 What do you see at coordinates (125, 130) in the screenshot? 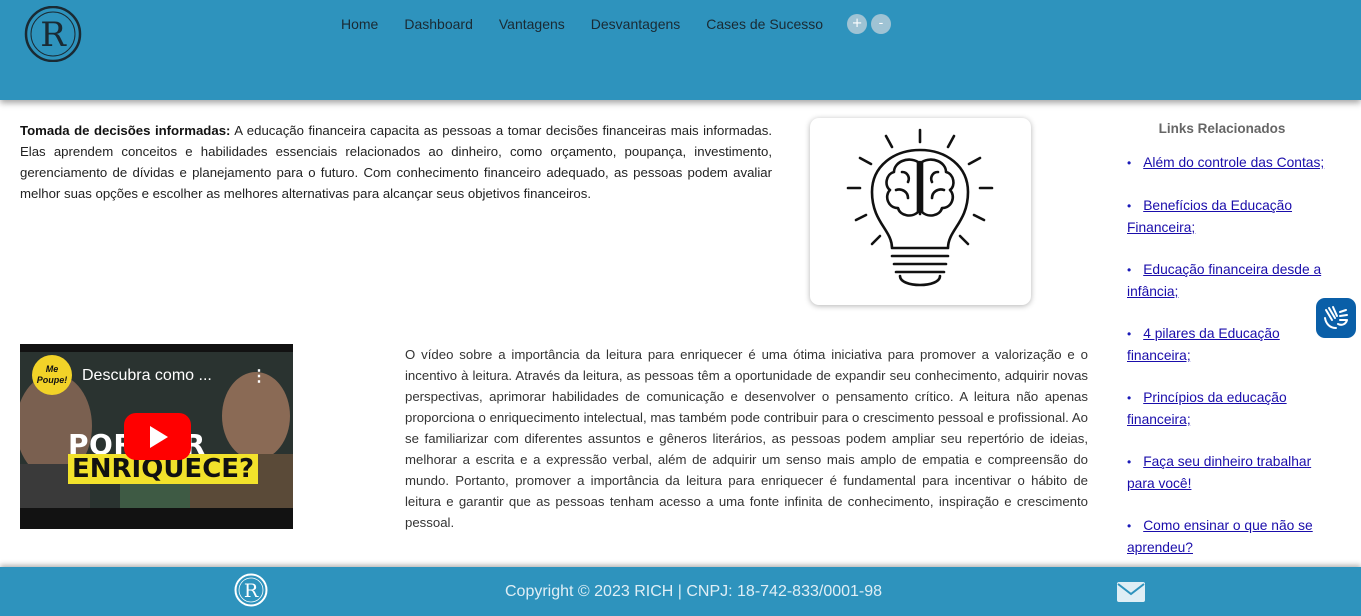
I see `intro-heading: Tomada de decisões informadas:` at bounding box center [125, 130].